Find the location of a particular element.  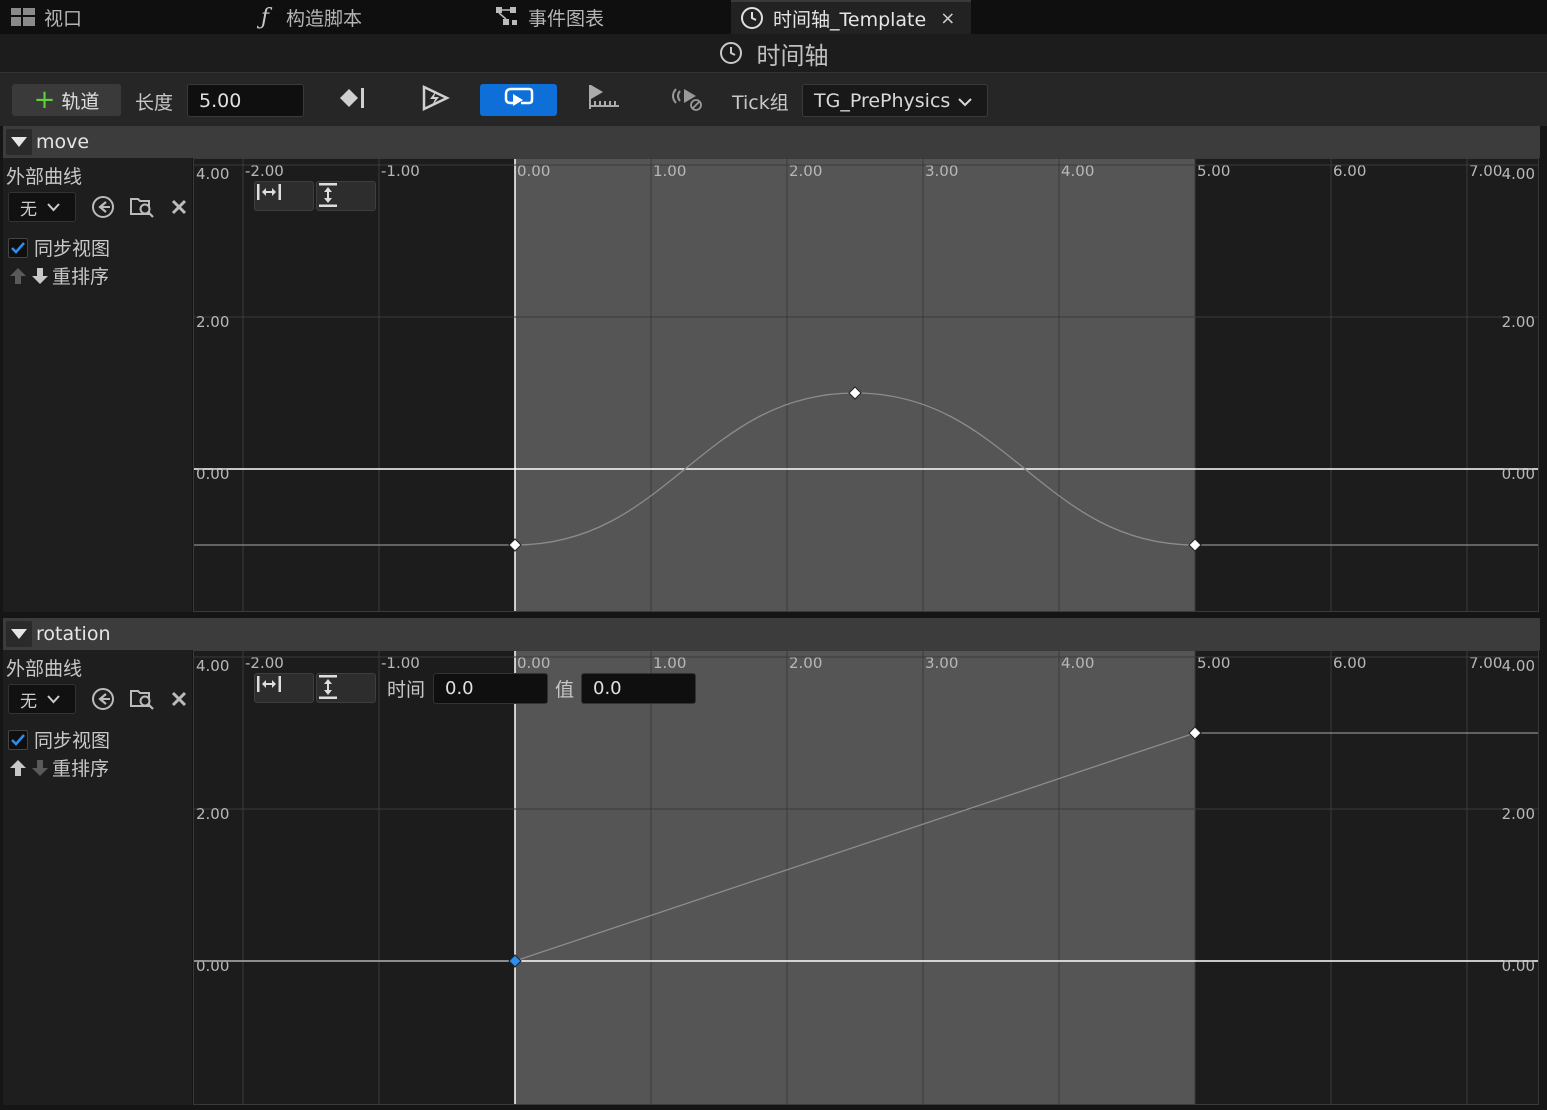

panel-title-bar: 时间轴 is located at coordinates (773, 53).